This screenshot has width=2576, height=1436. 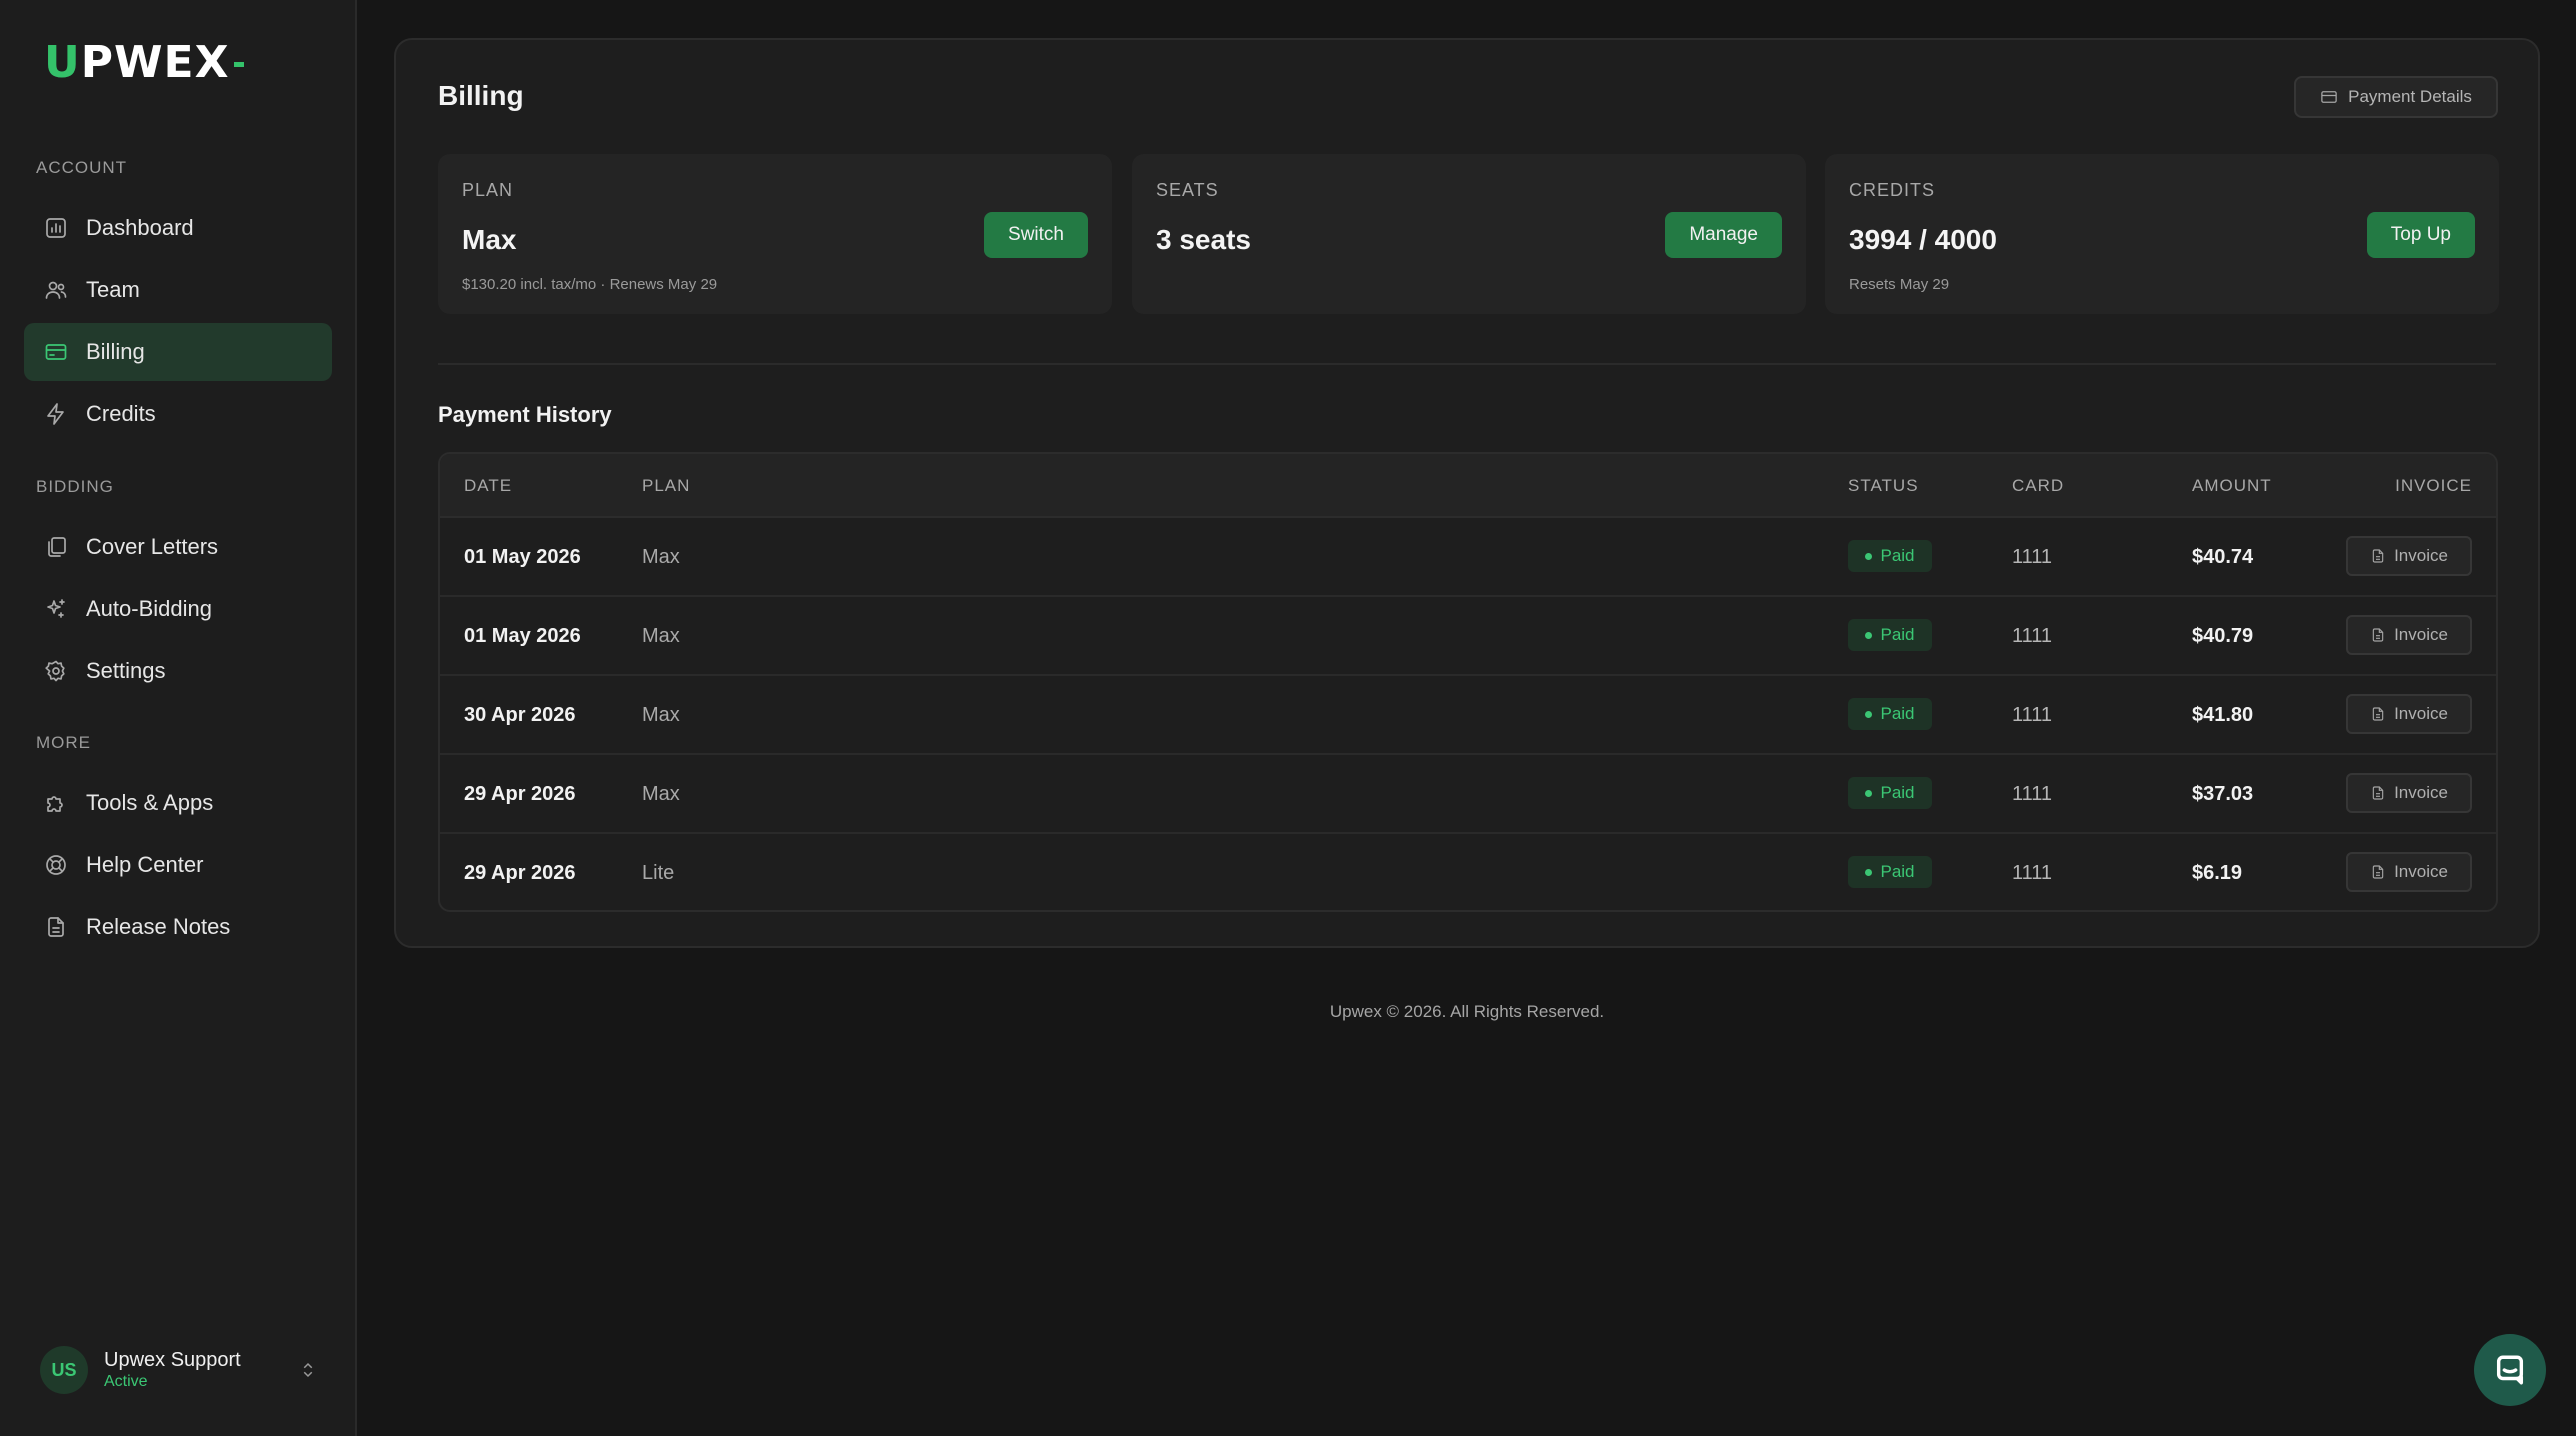 What do you see at coordinates (488, 190) in the screenshot?
I see `plan-label: PLAN` at bounding box center [488, 190].